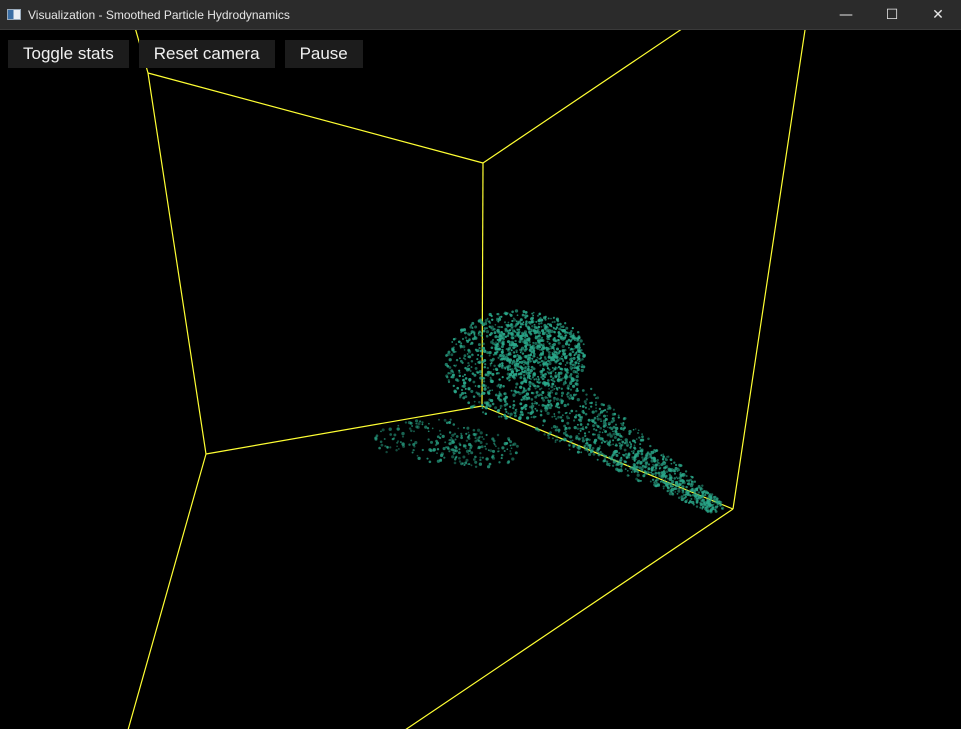  I want to click on toggle-stats-button: Toggle stats, so click(68, 54).